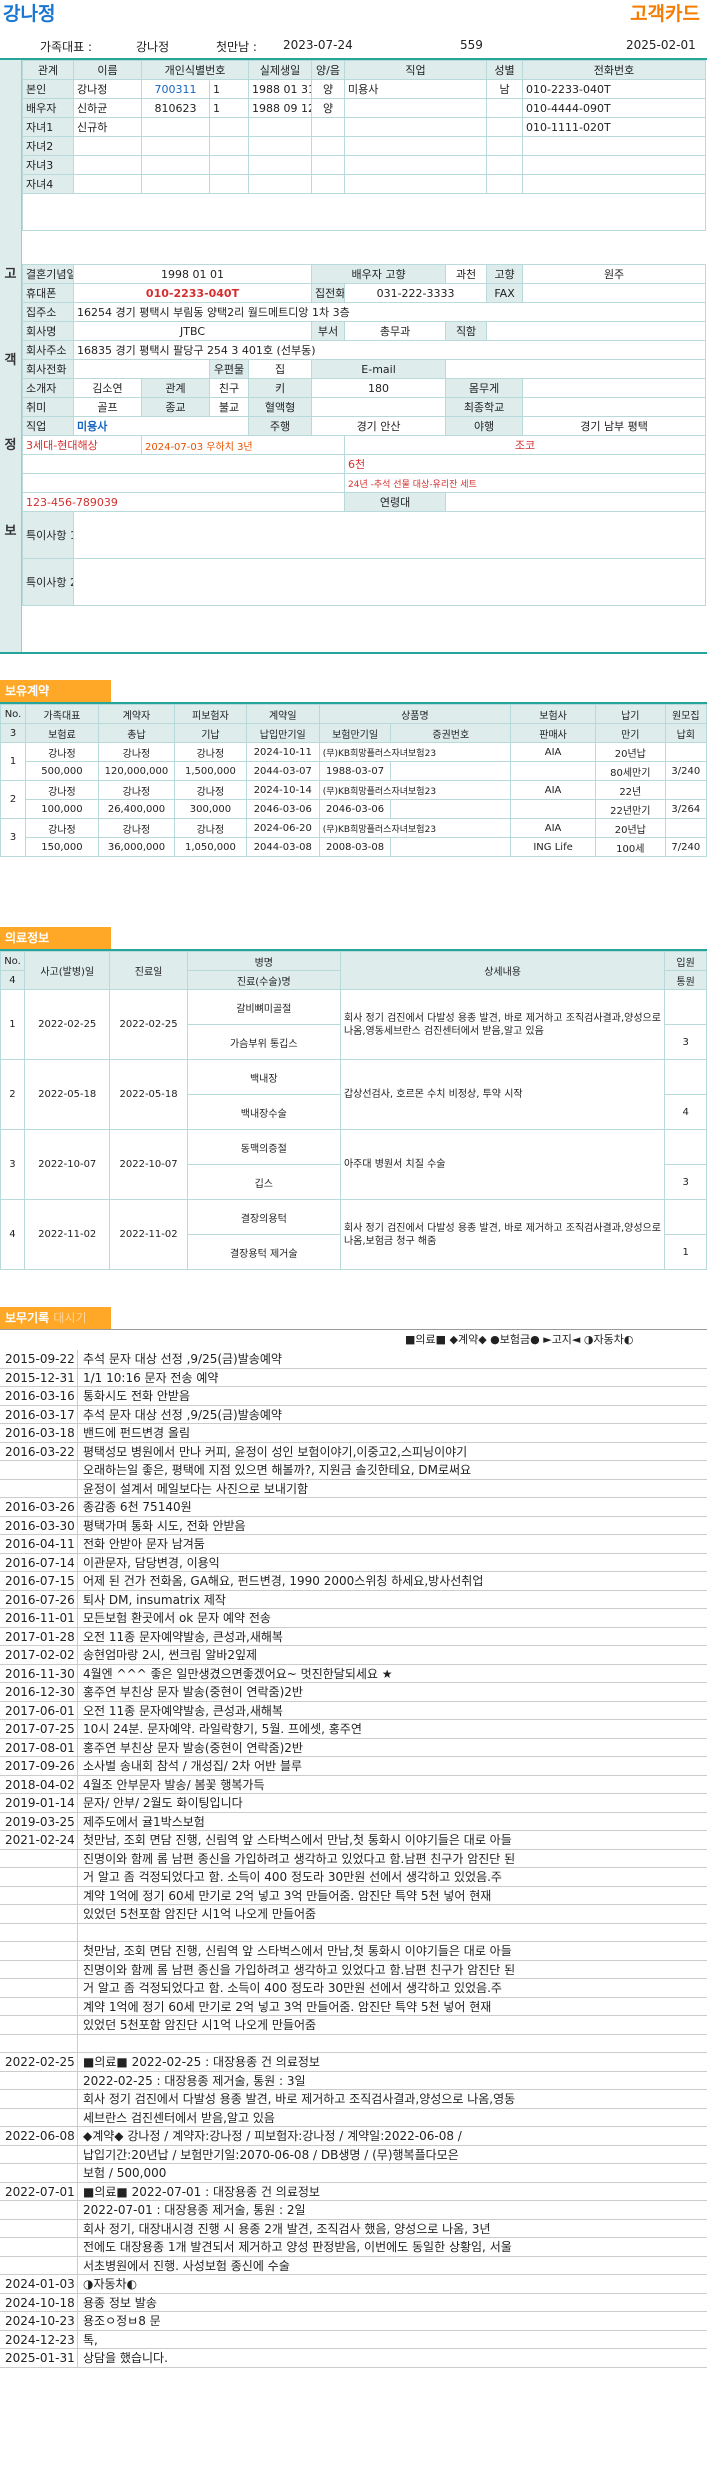 This screenshot has width=707, height=2486. Describe the element at coordinates (282, 828) in the screenshot. I see `contract-date: 2024-06-20` at that location.